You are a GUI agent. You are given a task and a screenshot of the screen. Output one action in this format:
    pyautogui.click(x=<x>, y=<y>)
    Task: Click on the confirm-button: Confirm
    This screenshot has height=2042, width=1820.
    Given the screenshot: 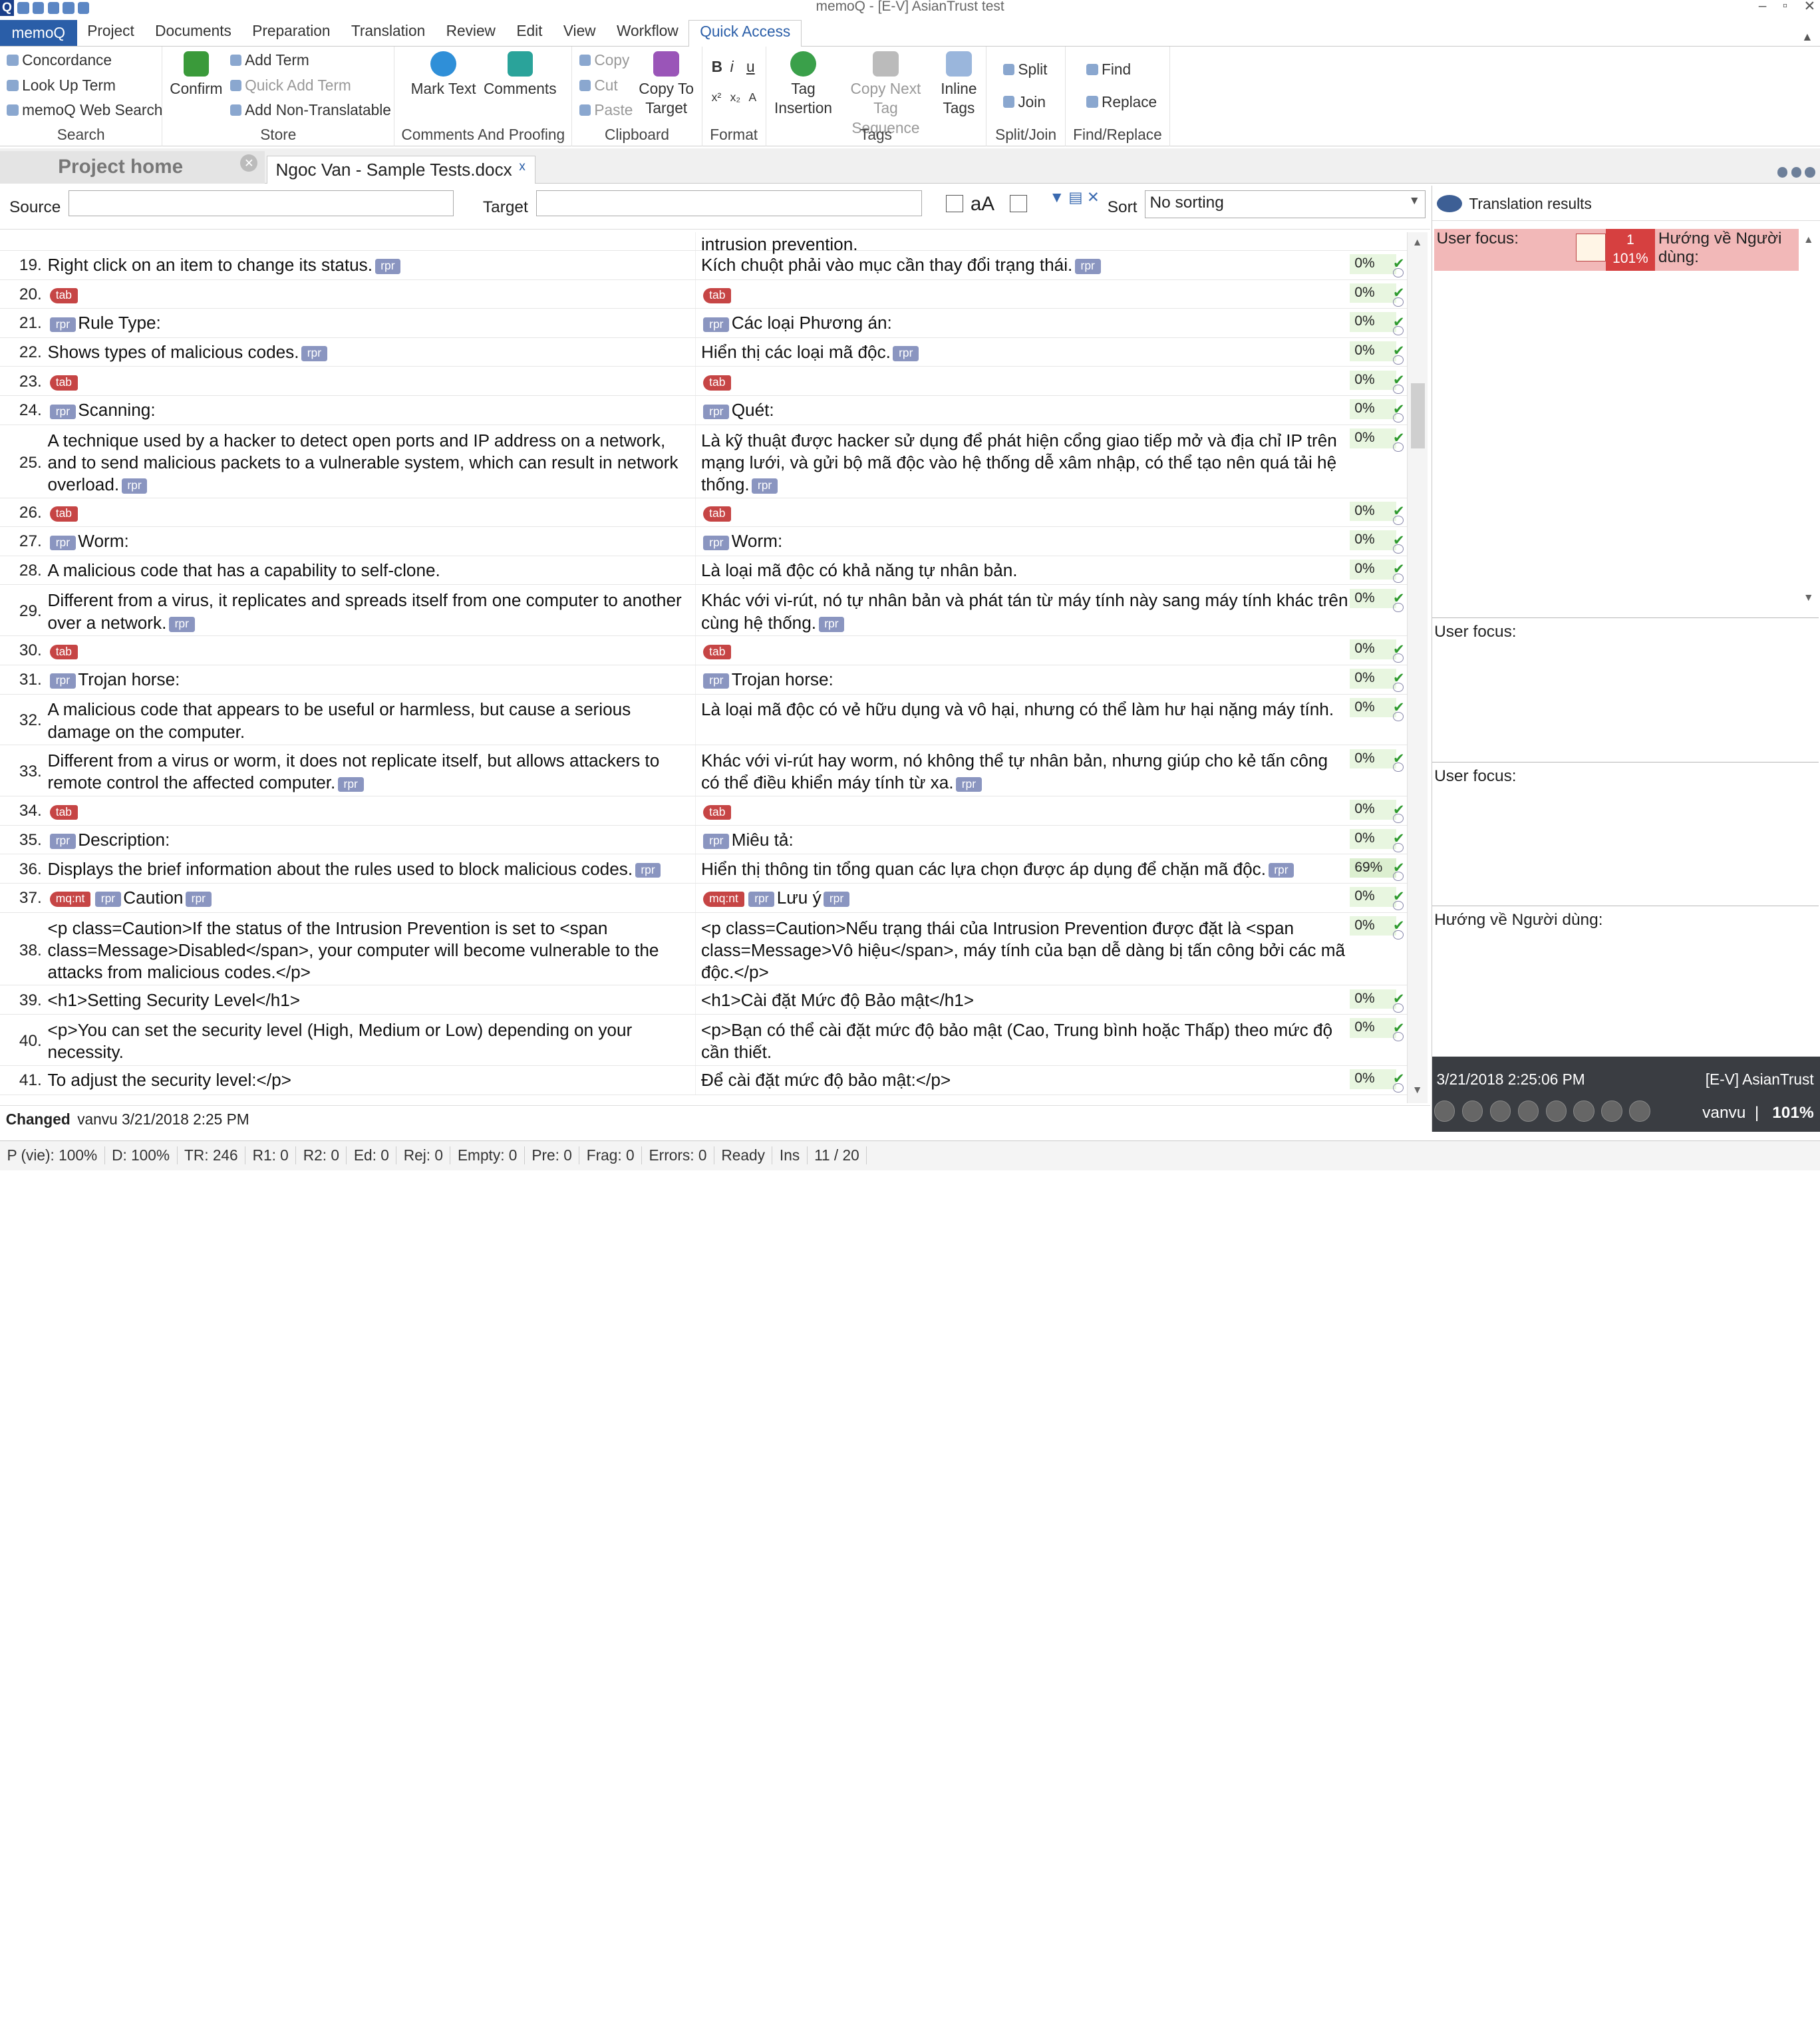 What is the action you would take?
    pyautogui.click(x=197, y=75)
    